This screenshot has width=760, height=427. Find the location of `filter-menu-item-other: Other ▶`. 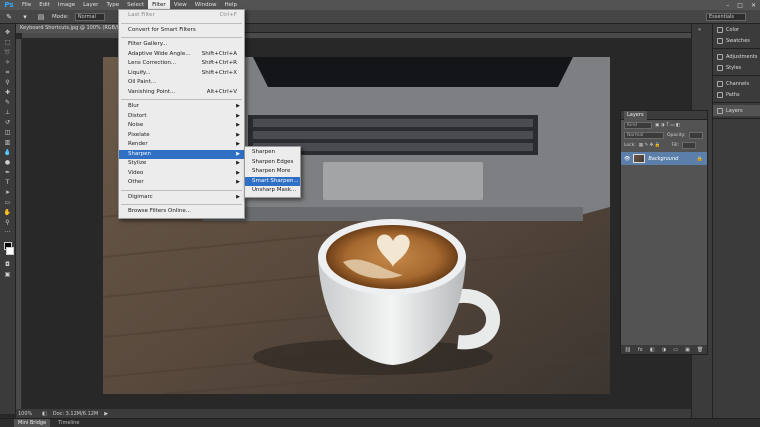

filter-menu-item-other: Other ▶ is located at coordinates (181, 183).